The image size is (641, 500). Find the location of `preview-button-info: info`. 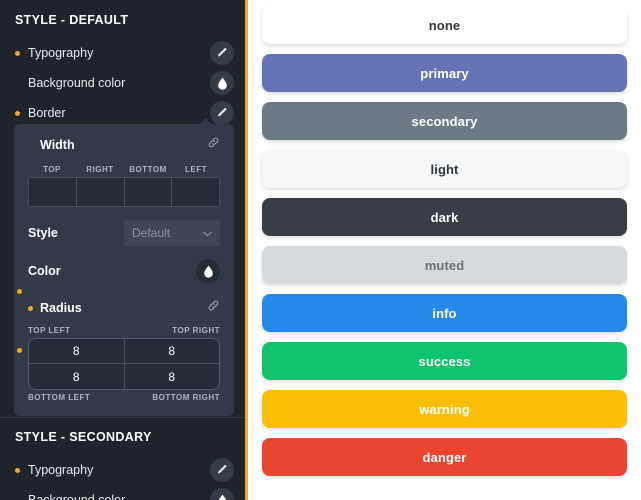

preview-button-info: info is located at coordinates (444, 313).